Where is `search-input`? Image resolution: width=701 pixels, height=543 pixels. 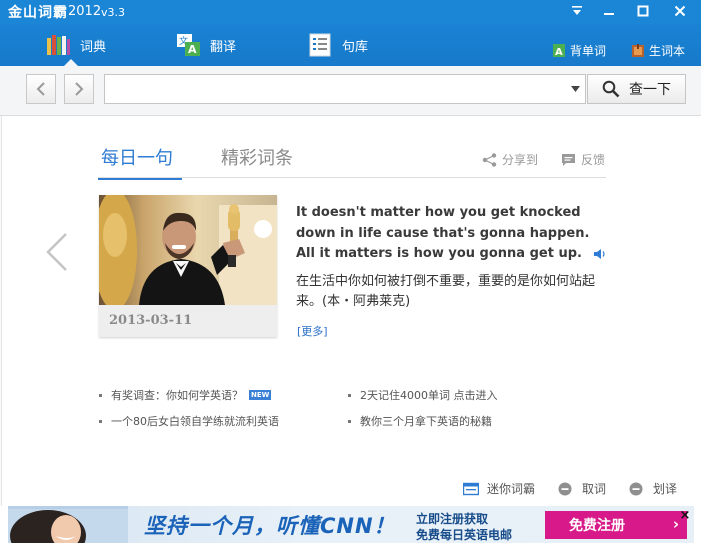 search-input is located at coordinates (345, 89).